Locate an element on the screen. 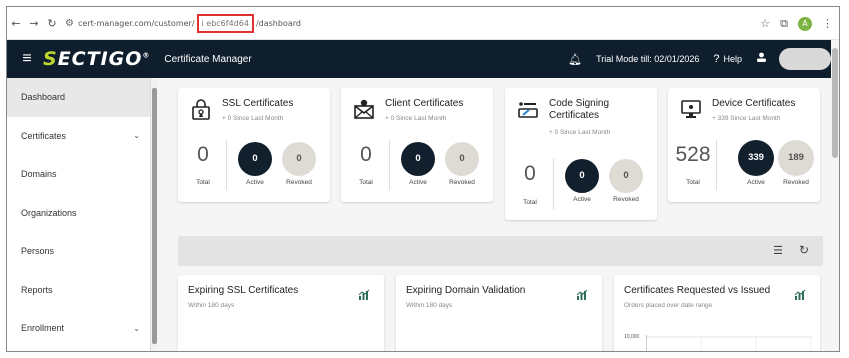  forward-icon: → is located at coordinates (34, 23).